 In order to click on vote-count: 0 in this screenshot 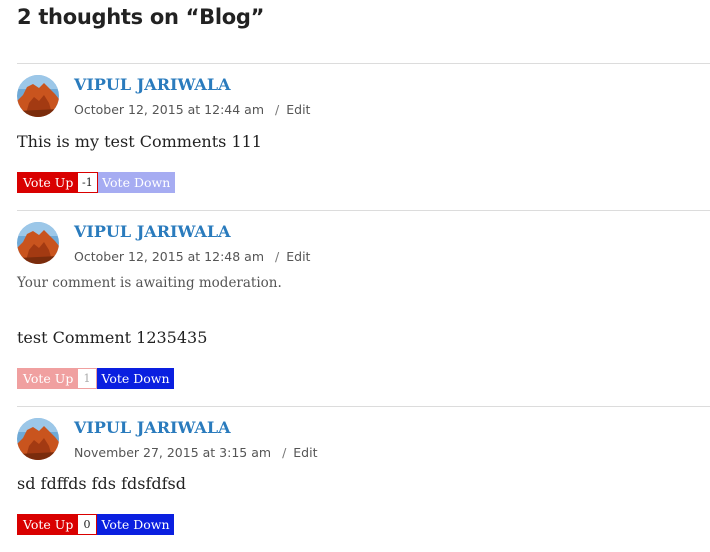, I will do `click(87, 524)`.